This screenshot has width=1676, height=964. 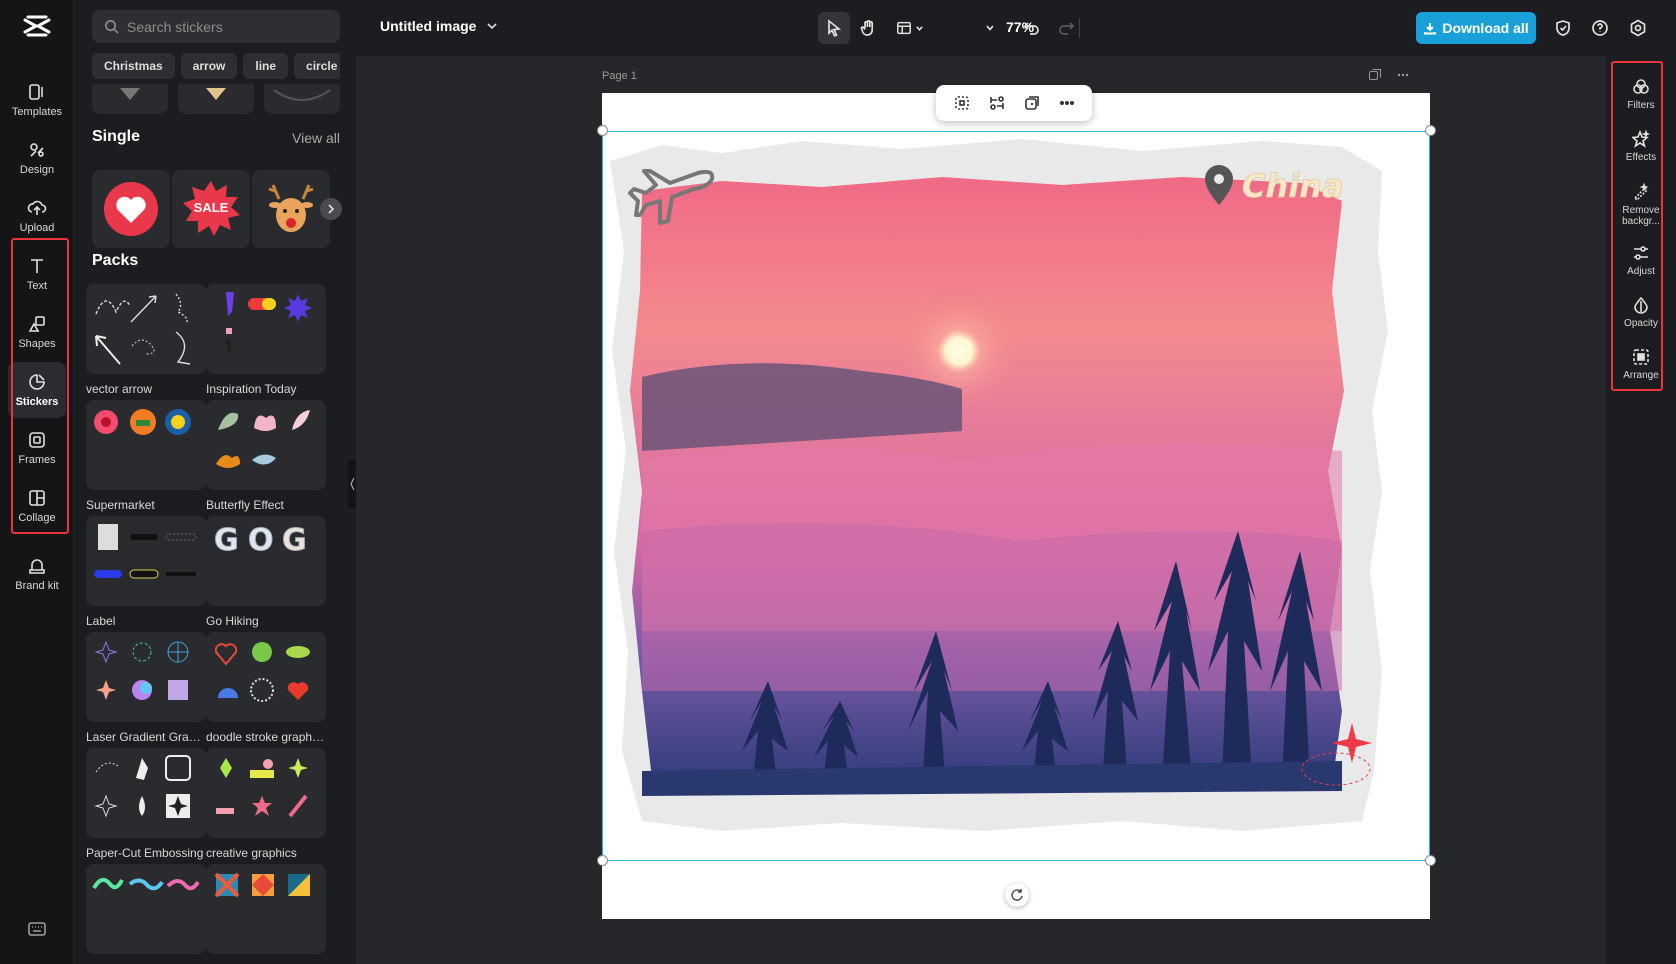 I want to click on pack-name: Paper-Cut Embossing, so click(x=146, y=853).